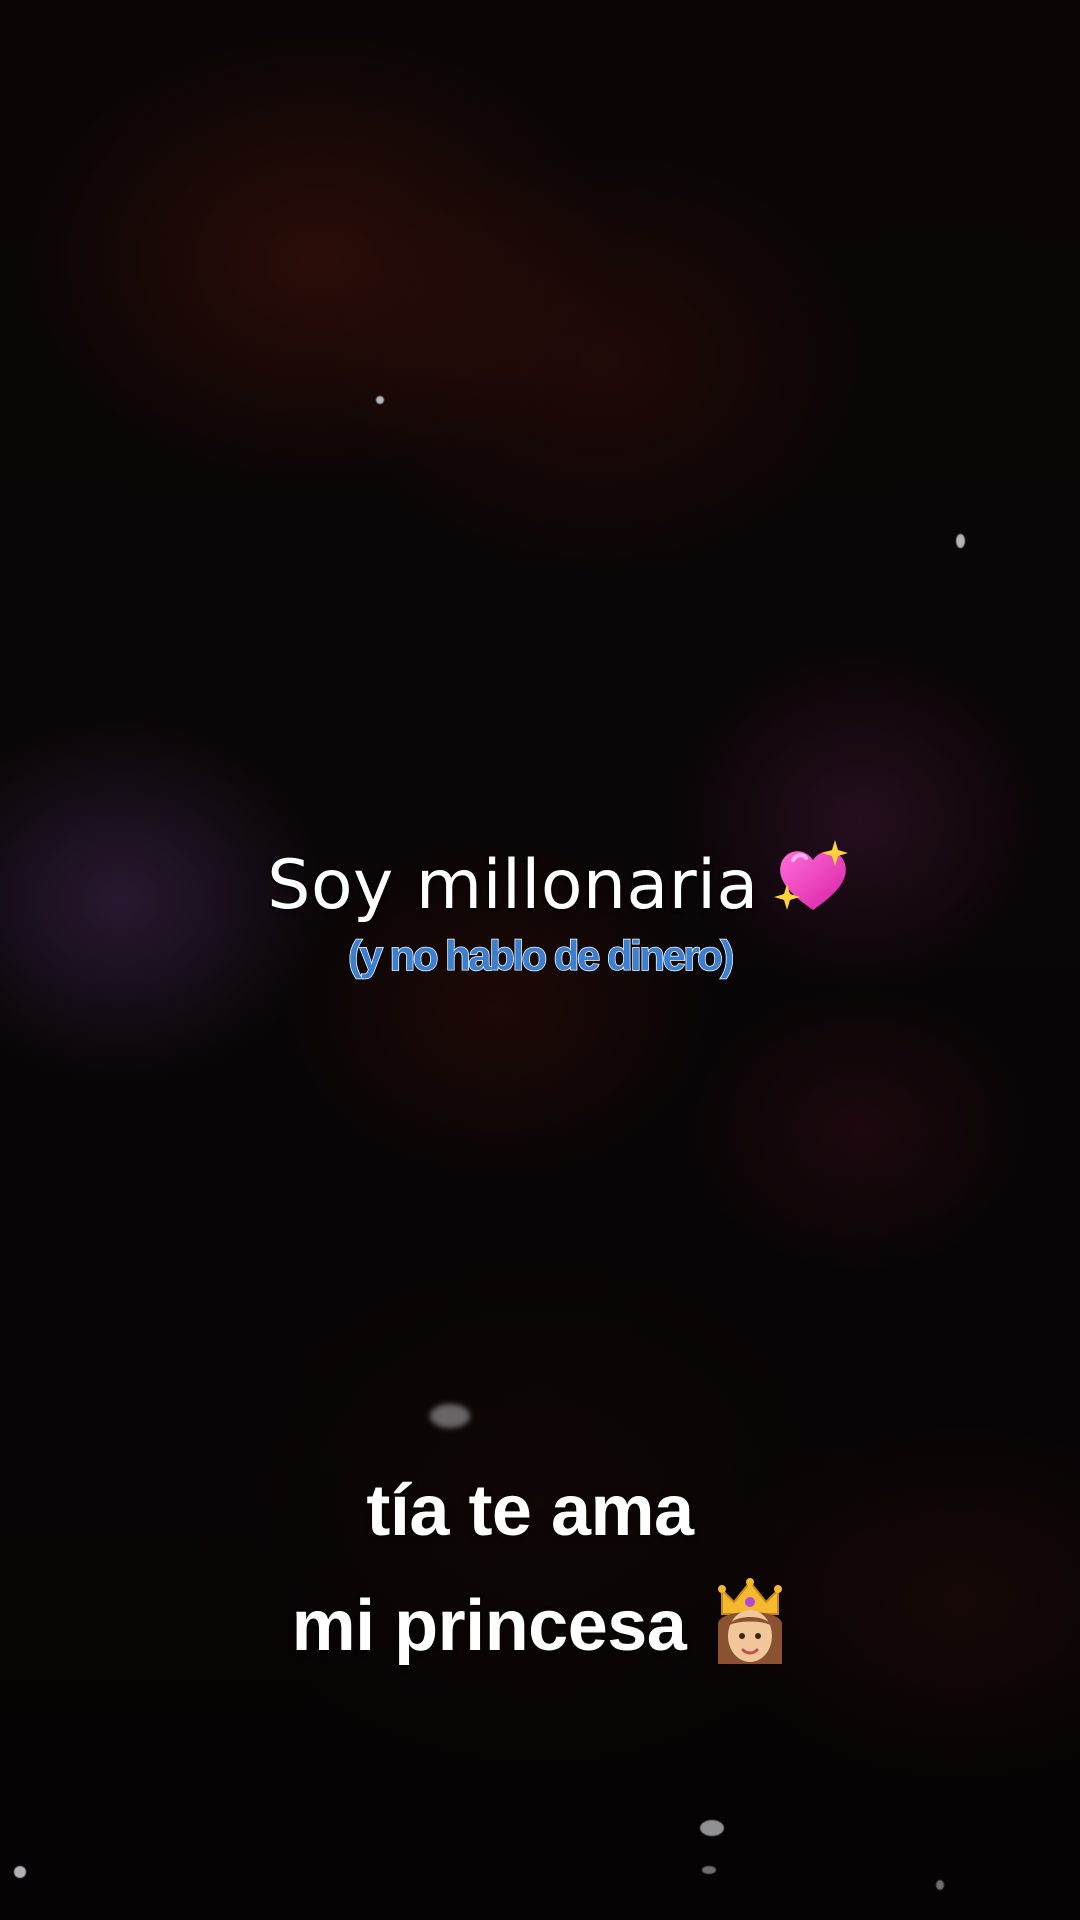  What do you see at coordinates (530, 1511) in the screenshot?
I see `caption-line-1-text: tía te ama` at bounding box center [530, 1511].